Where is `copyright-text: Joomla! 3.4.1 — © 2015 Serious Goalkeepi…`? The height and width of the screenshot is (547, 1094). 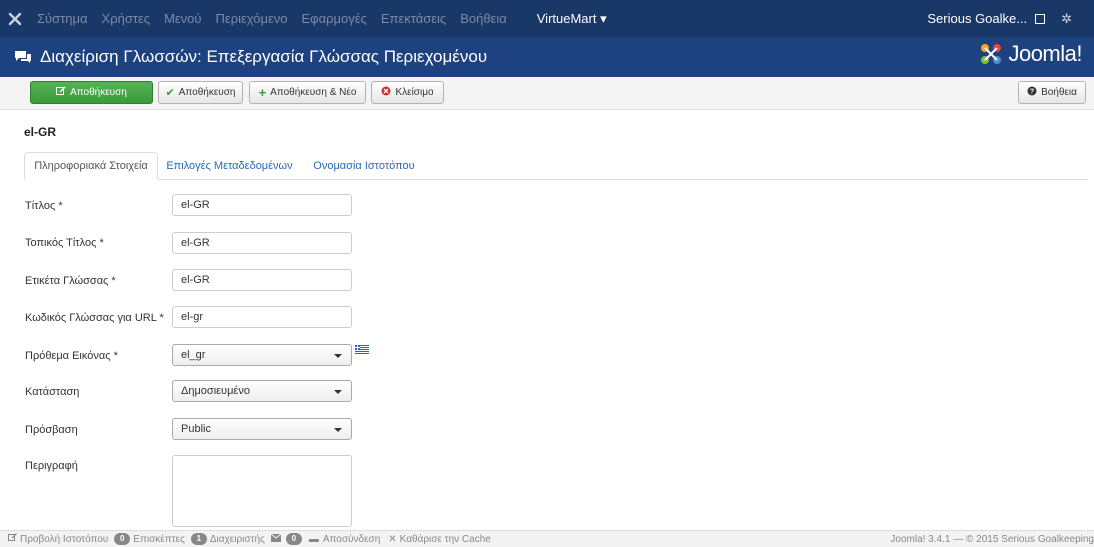 copyright-text: Joomla! 3.4.1 — © 2015 Serious Goalkeepi… is located at coordinates (992, 539).